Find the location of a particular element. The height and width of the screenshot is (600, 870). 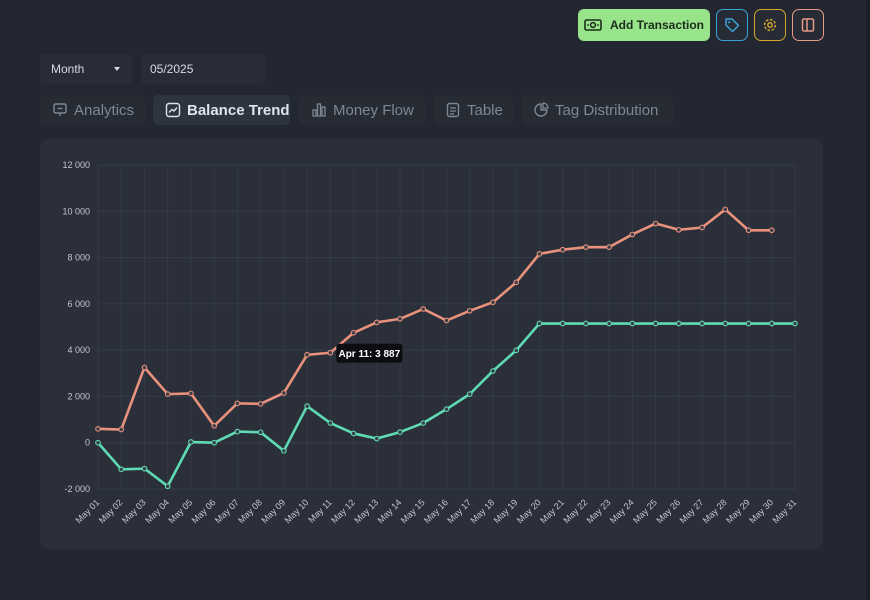

y-tick-label: 6 000 is located at coordinates (78, 304).